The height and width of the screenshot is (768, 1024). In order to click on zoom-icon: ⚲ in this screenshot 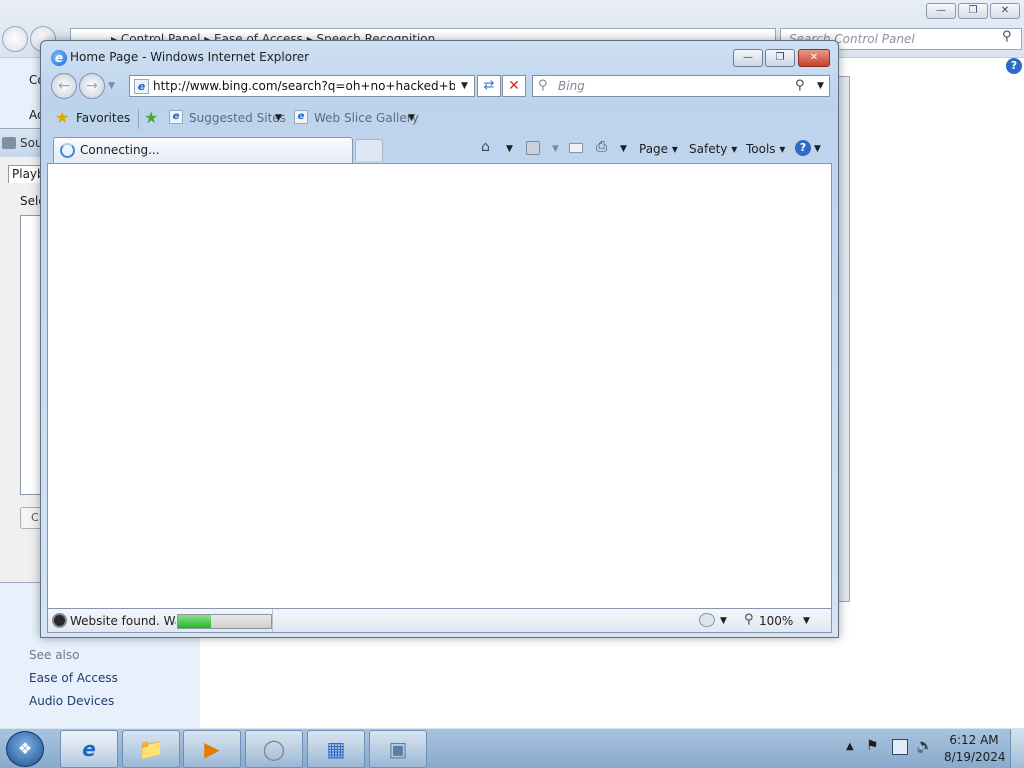, I will do `click(749, 619)`.